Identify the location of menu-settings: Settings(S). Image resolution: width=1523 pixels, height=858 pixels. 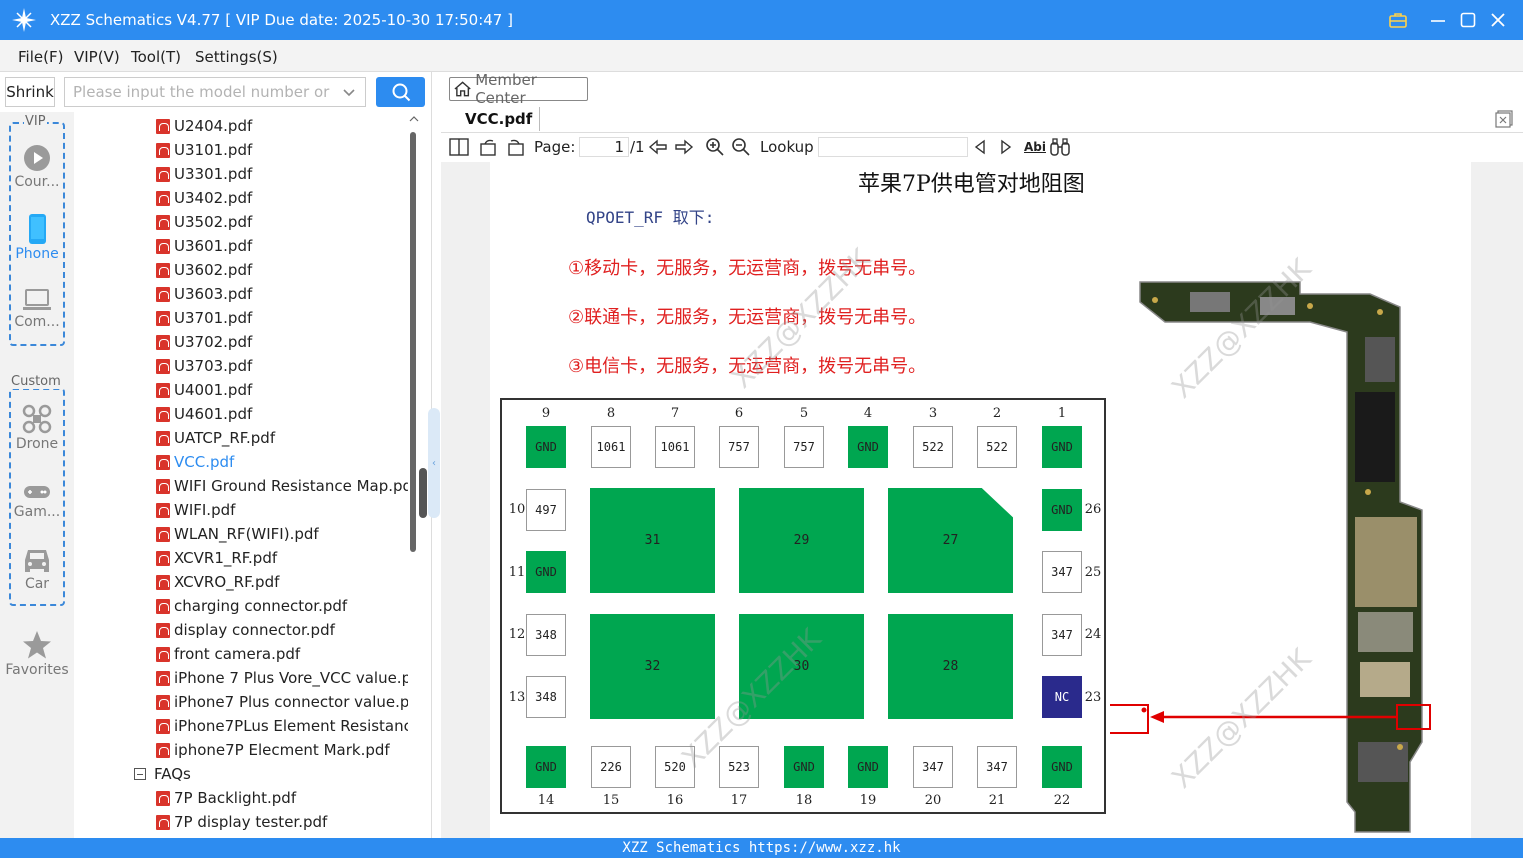
(236, 57).